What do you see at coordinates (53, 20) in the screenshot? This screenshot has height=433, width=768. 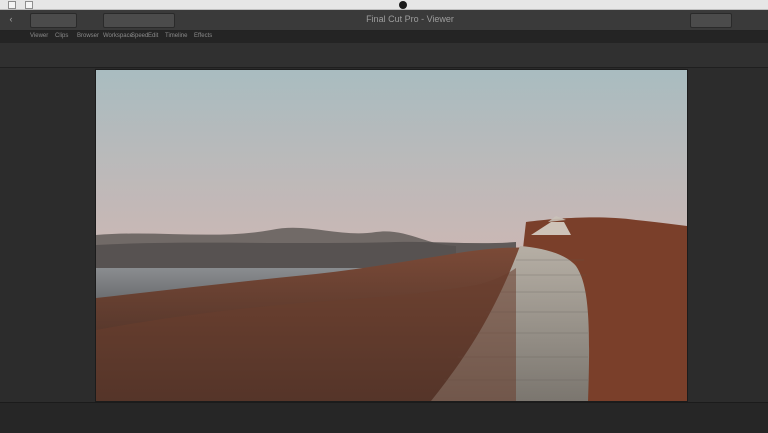 I see `toolbar-pill-left` at bounding box center [53, 20].